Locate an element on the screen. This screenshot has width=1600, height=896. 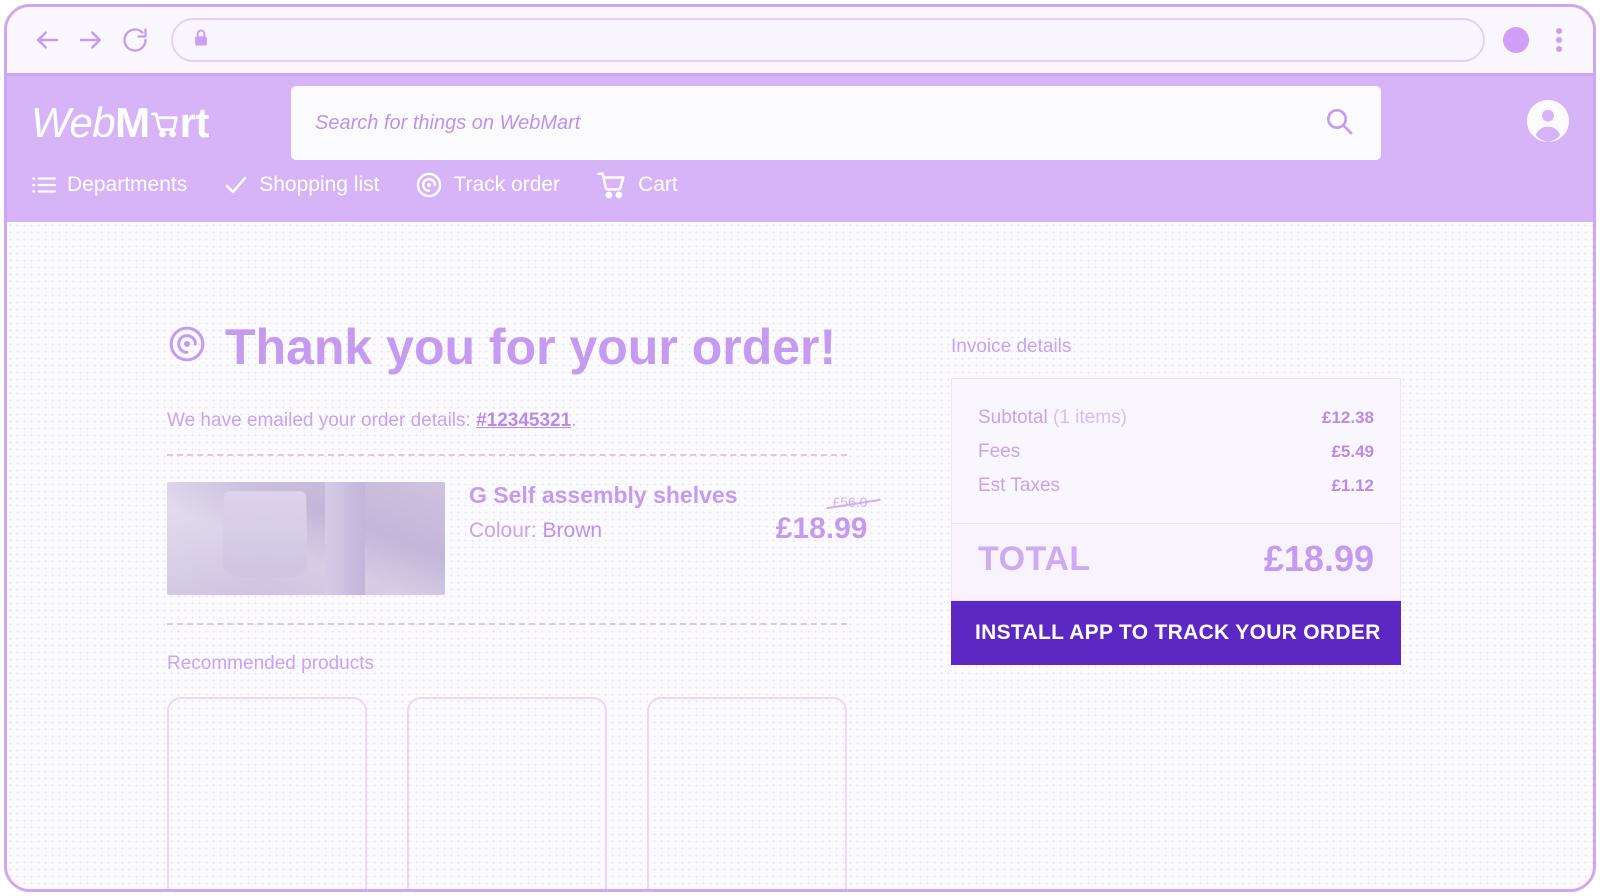
nav-item-shopping-list: Shopping list is located at coordinates (301, 185).